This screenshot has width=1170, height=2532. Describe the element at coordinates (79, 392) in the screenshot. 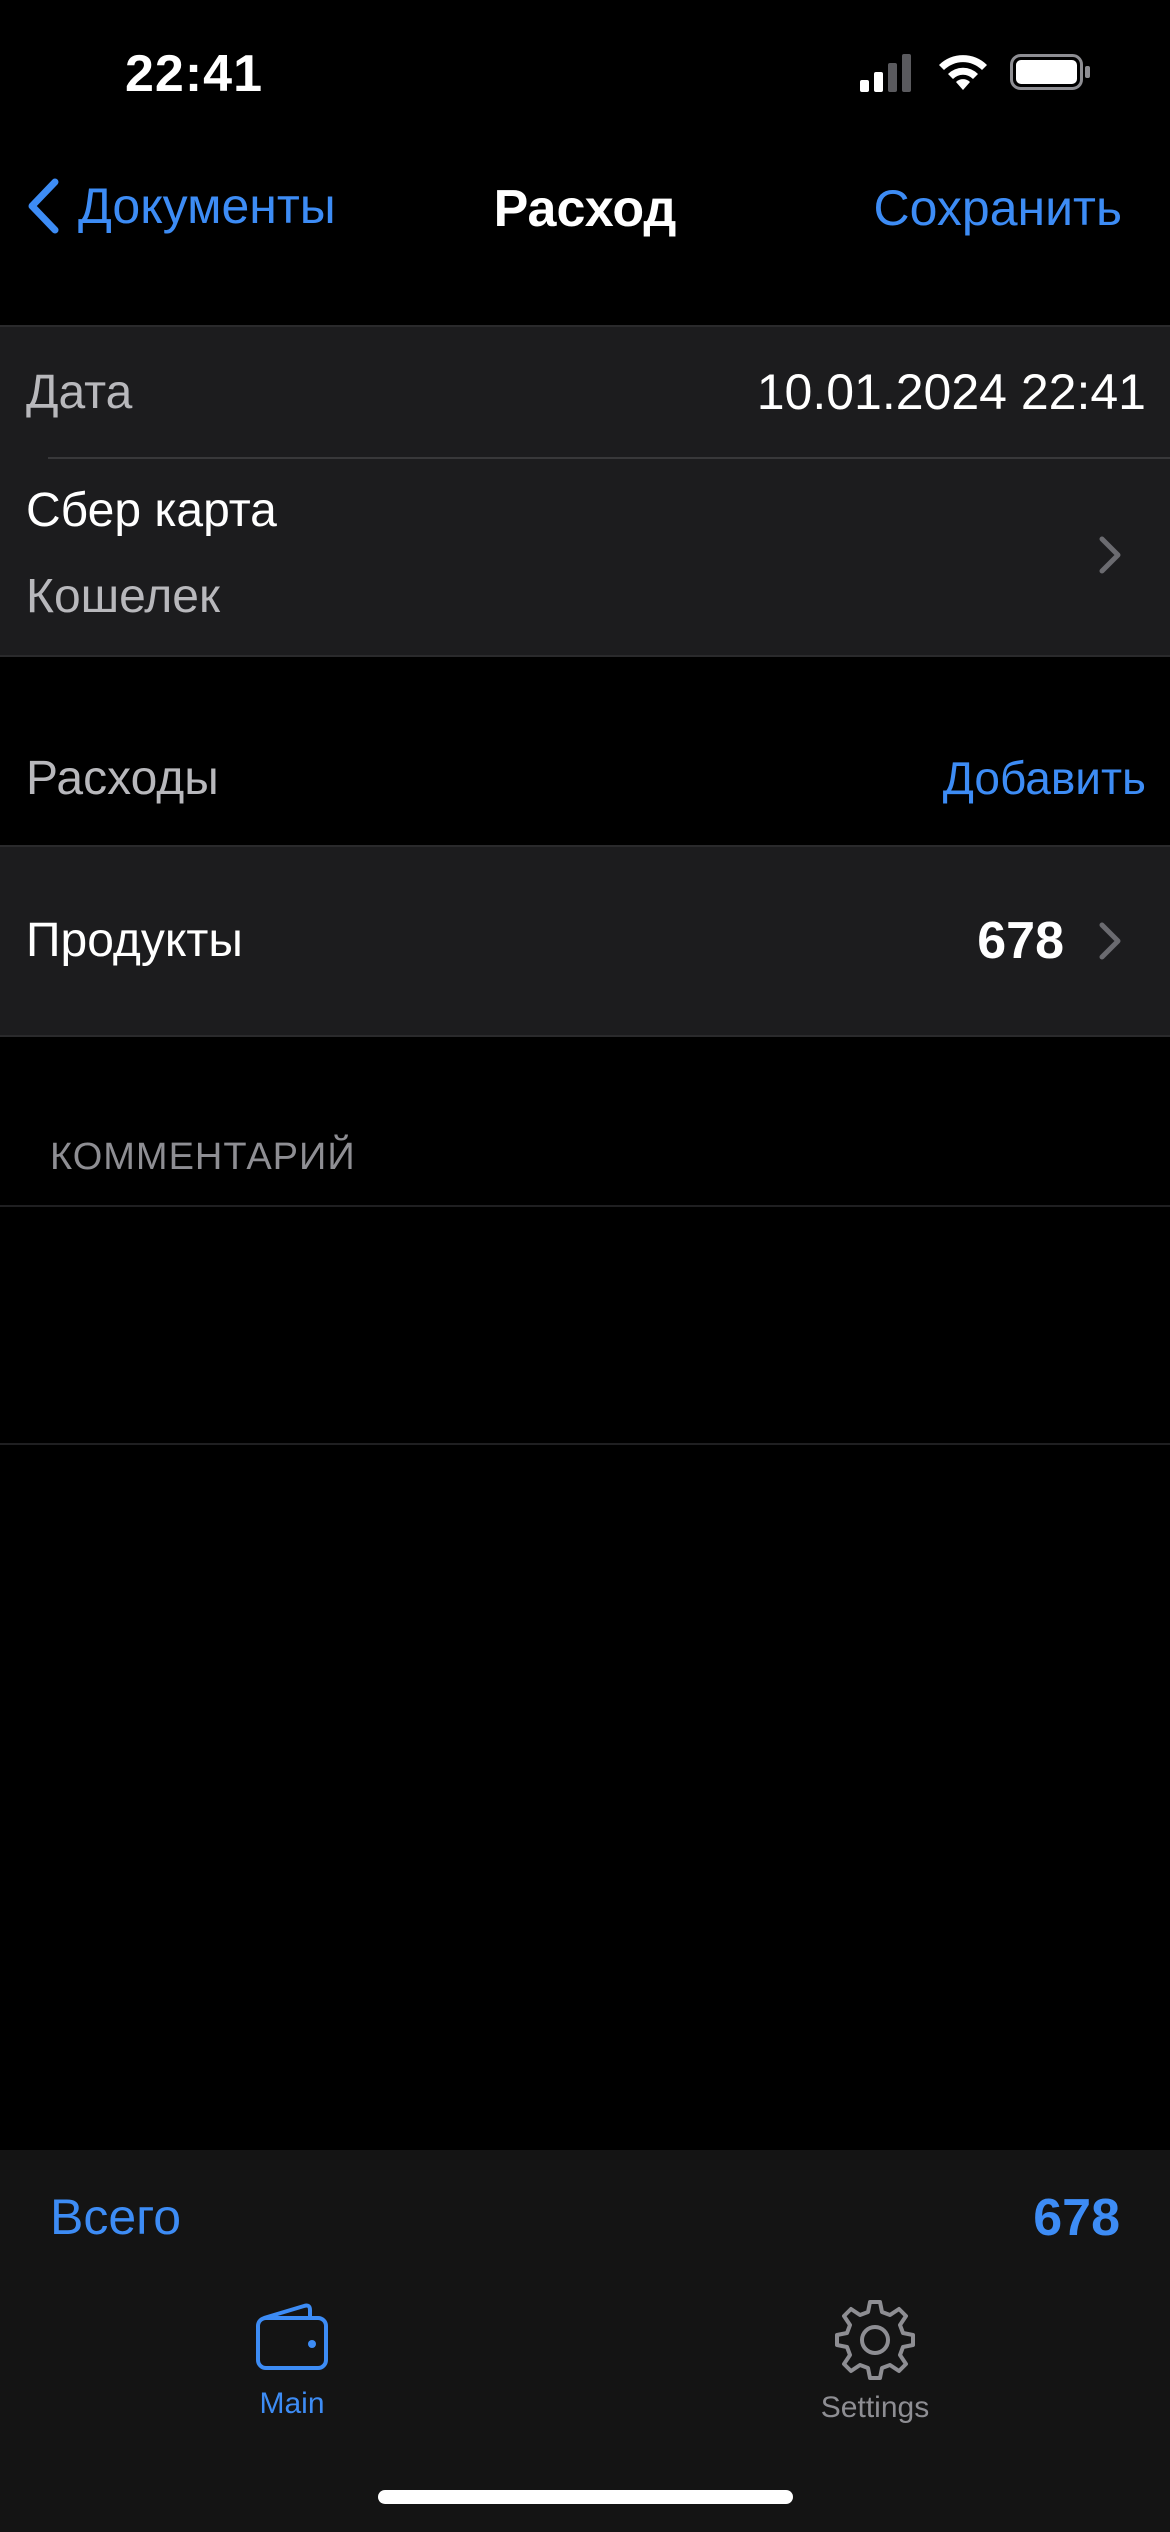

I see `date-label: Дата` at that location.